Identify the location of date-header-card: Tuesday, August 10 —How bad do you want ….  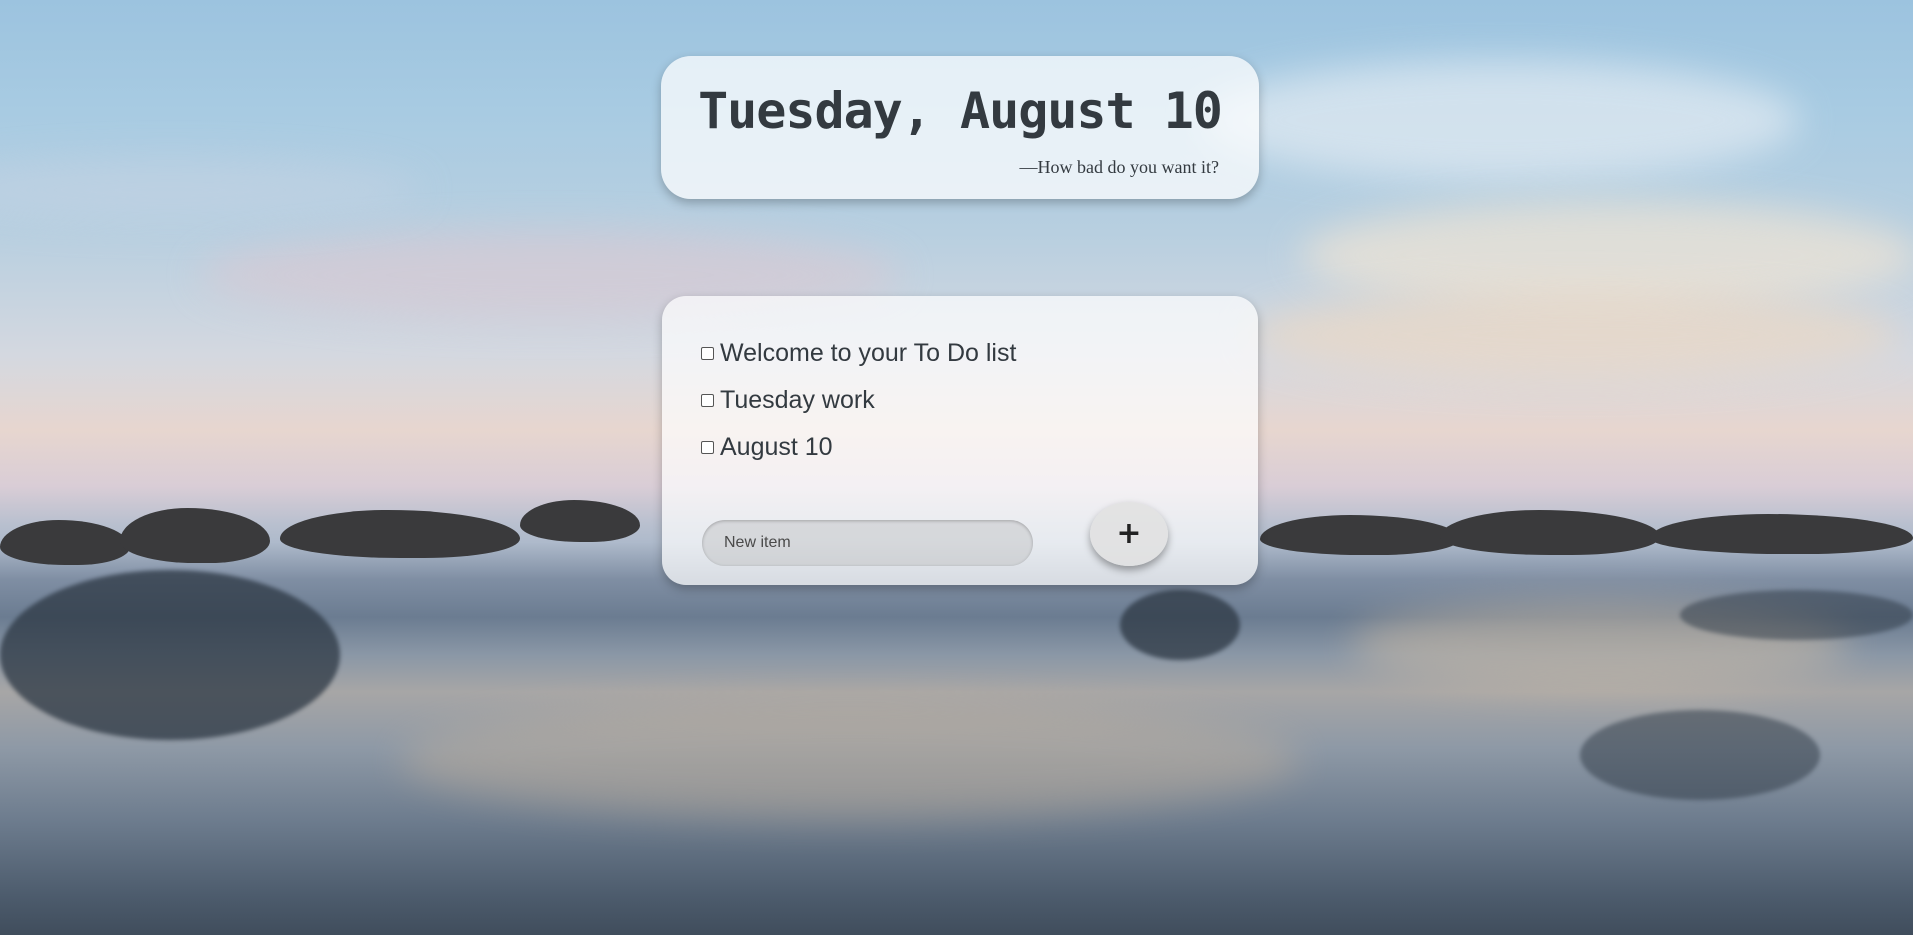
(960, 127).